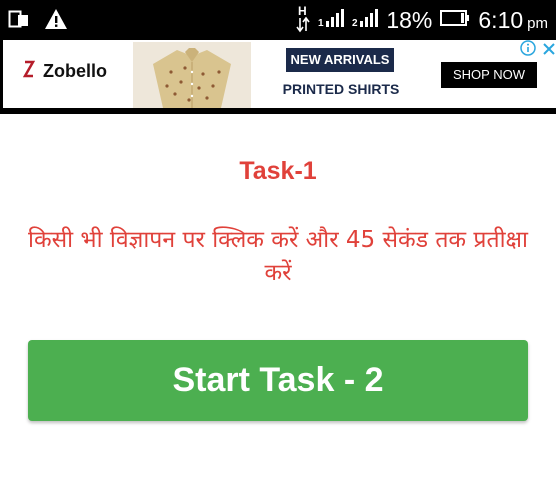 The height and width of the screenshot is (480, 556). Describe the element at coordinates (409, 19) in the screenshot. I see `battery-percentage: 18%` at that location.